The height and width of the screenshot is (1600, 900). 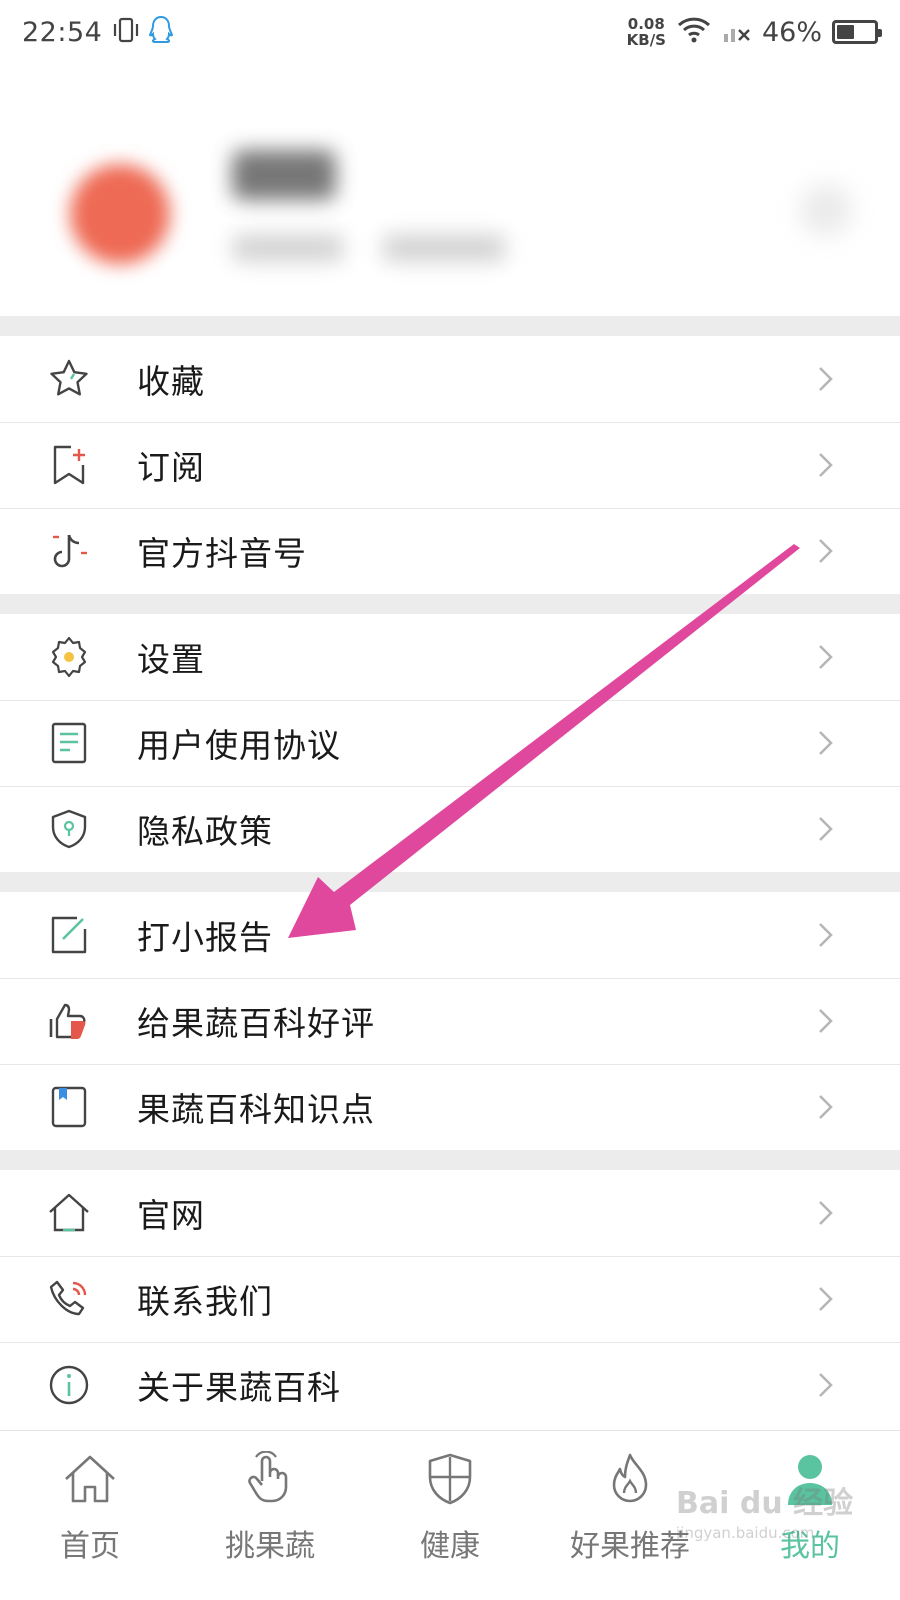 I want to click on avatar, so click(x=120, y=214).